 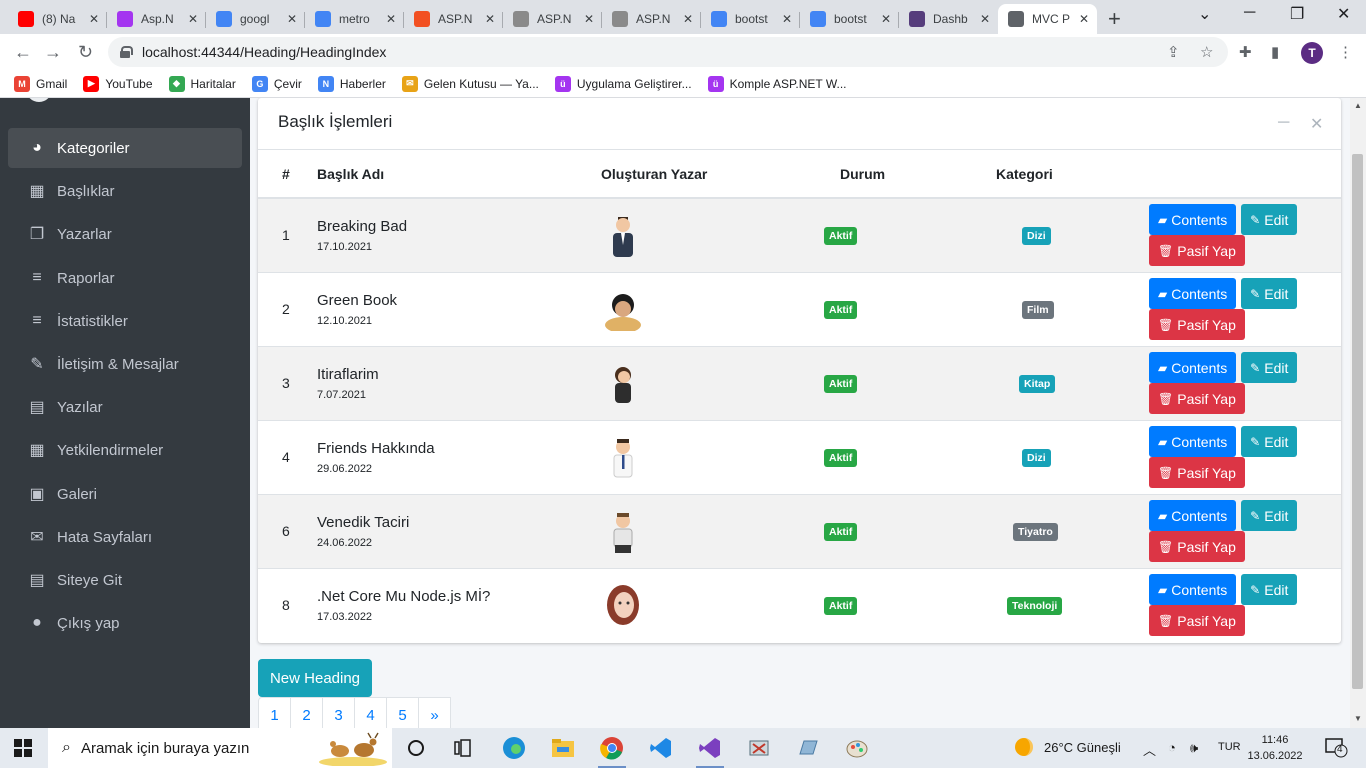 I want to click on share-icon: ⇪, so click(x=1173, y=52).